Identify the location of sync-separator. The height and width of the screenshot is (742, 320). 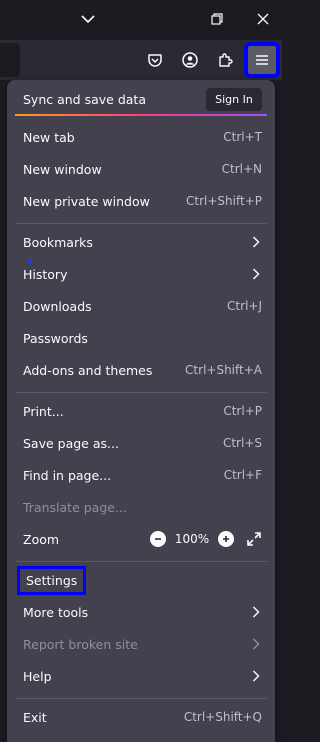
(141, 115).